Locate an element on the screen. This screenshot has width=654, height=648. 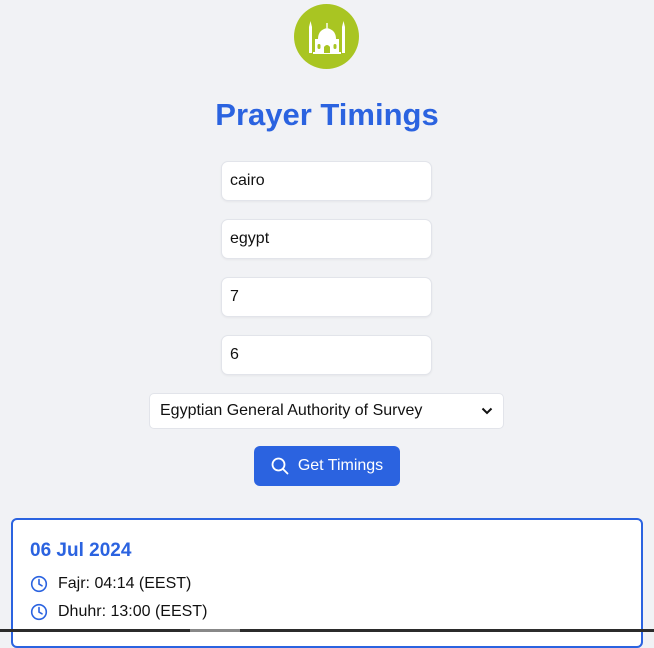
prayer-text: Fajr: 04:14 (EEST) is located at coordinates (125, 583).